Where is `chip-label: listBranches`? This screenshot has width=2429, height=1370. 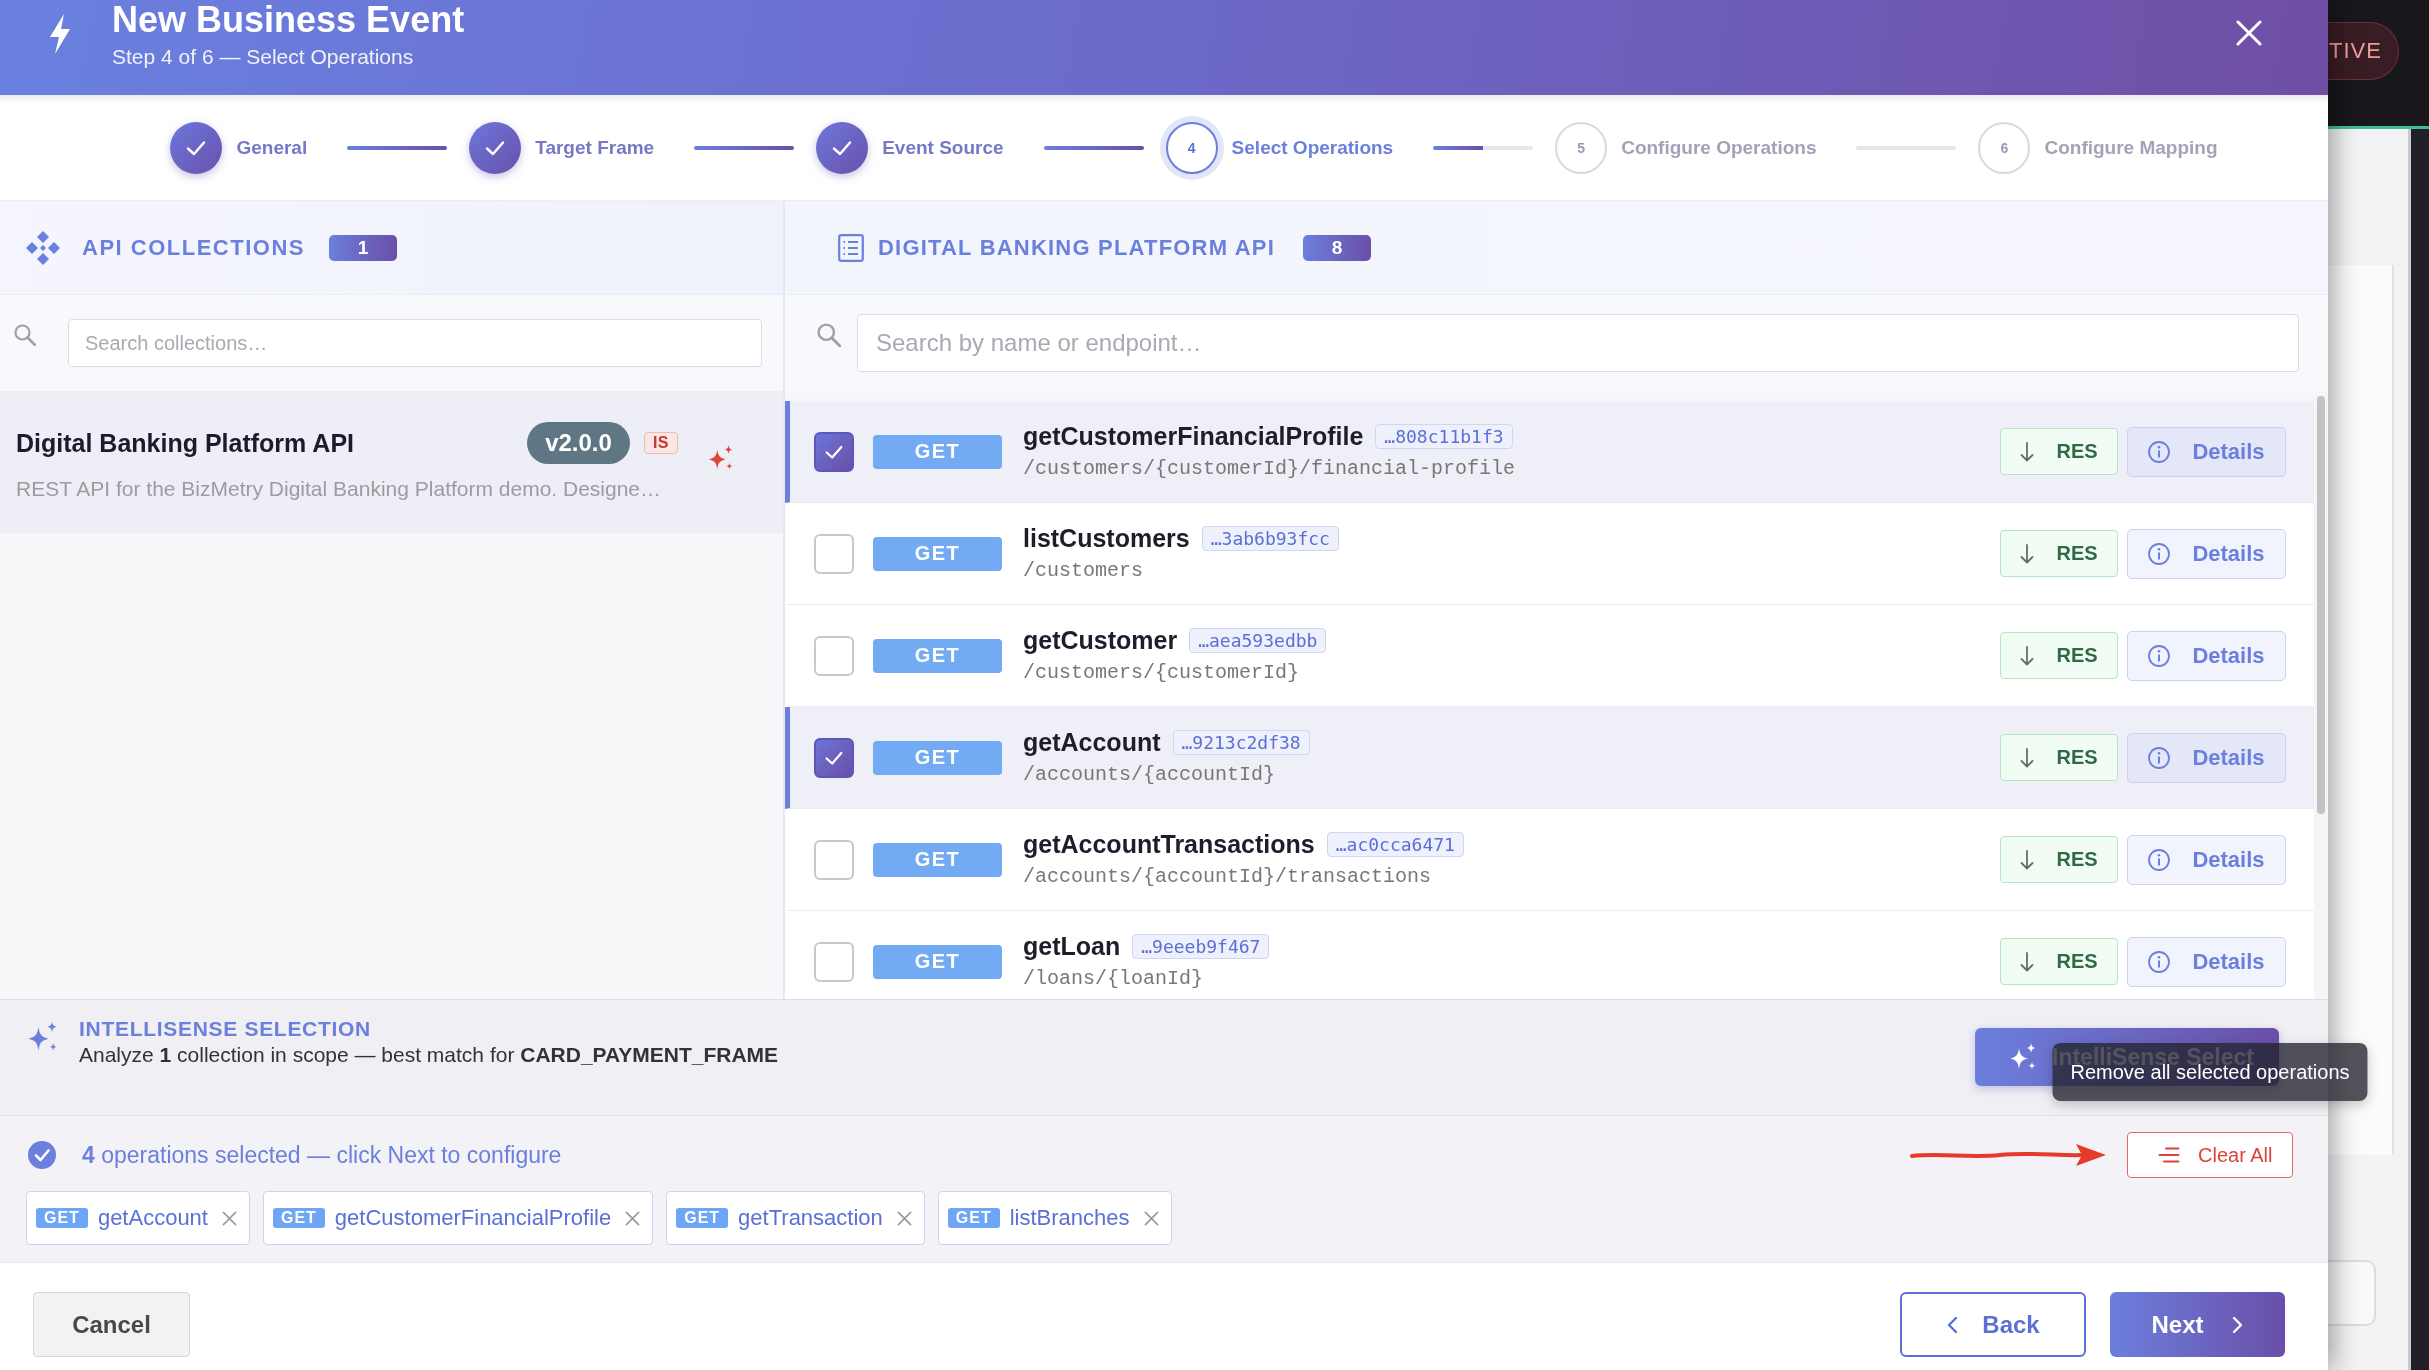 chip-label: listBranches is located at coordinates (1069, 1218).